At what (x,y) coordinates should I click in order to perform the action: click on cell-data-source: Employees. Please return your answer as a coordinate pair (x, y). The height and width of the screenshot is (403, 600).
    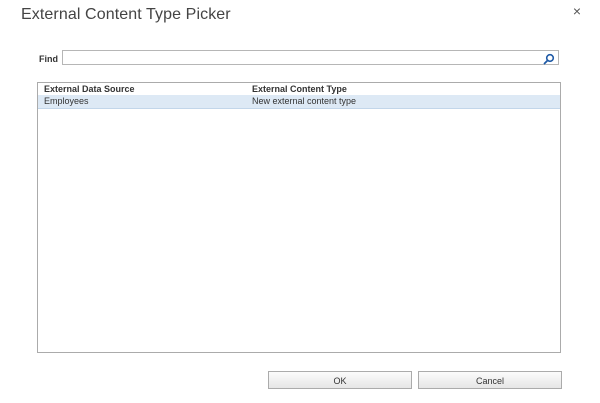
    Looking at the image, I should click on (66, 101).